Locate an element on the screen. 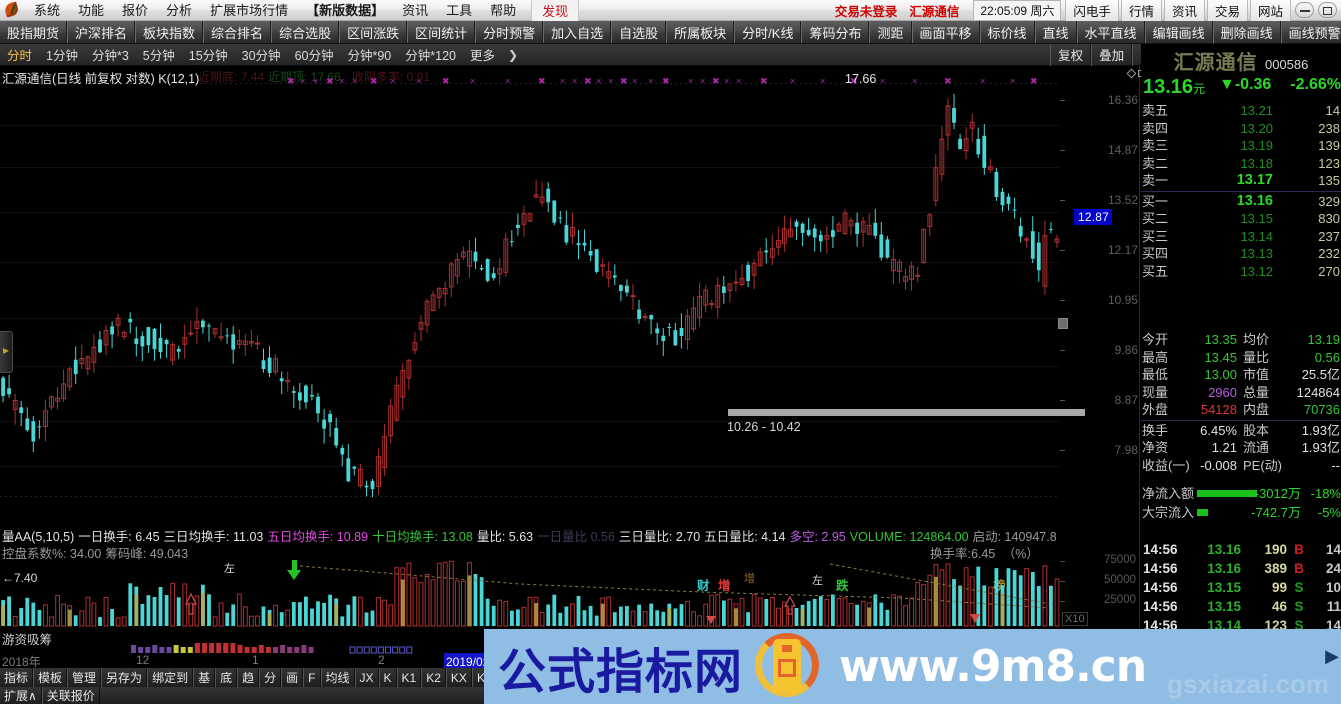  tick-row: 14:56 13.15 46 S 11 is located at coordinates (1241, 606).